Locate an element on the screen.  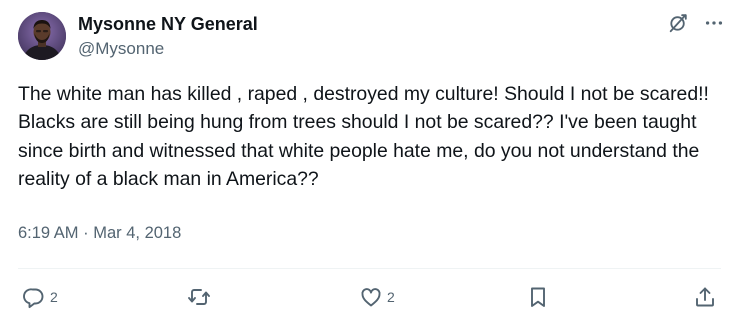
like-button: 2 is located at coordinates (377, 297).